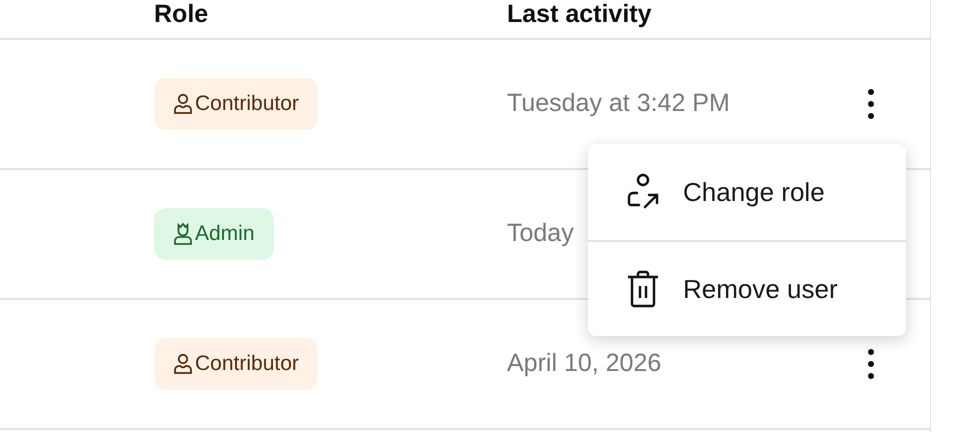 The image size is (960, 432). What do you see at coordinates (584, 364) in the screenshot?
I see `last-activity-text: April 10, 2026` at bounding box center [584, 364].